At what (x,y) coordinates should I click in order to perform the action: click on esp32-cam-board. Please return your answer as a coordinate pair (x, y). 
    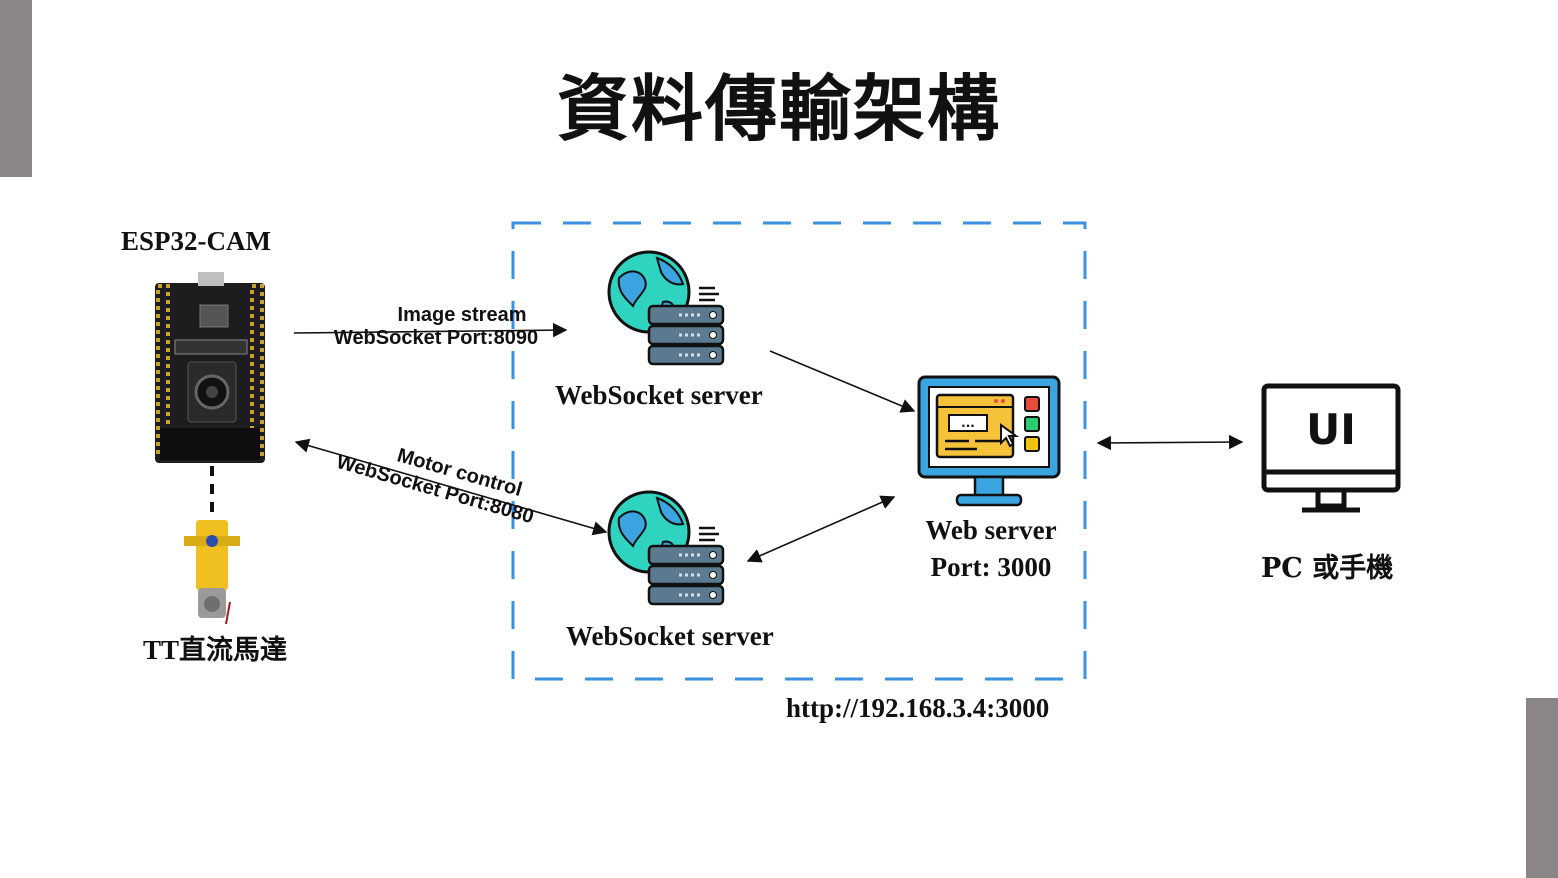
    Looking at the image, I should click on (210, 367).